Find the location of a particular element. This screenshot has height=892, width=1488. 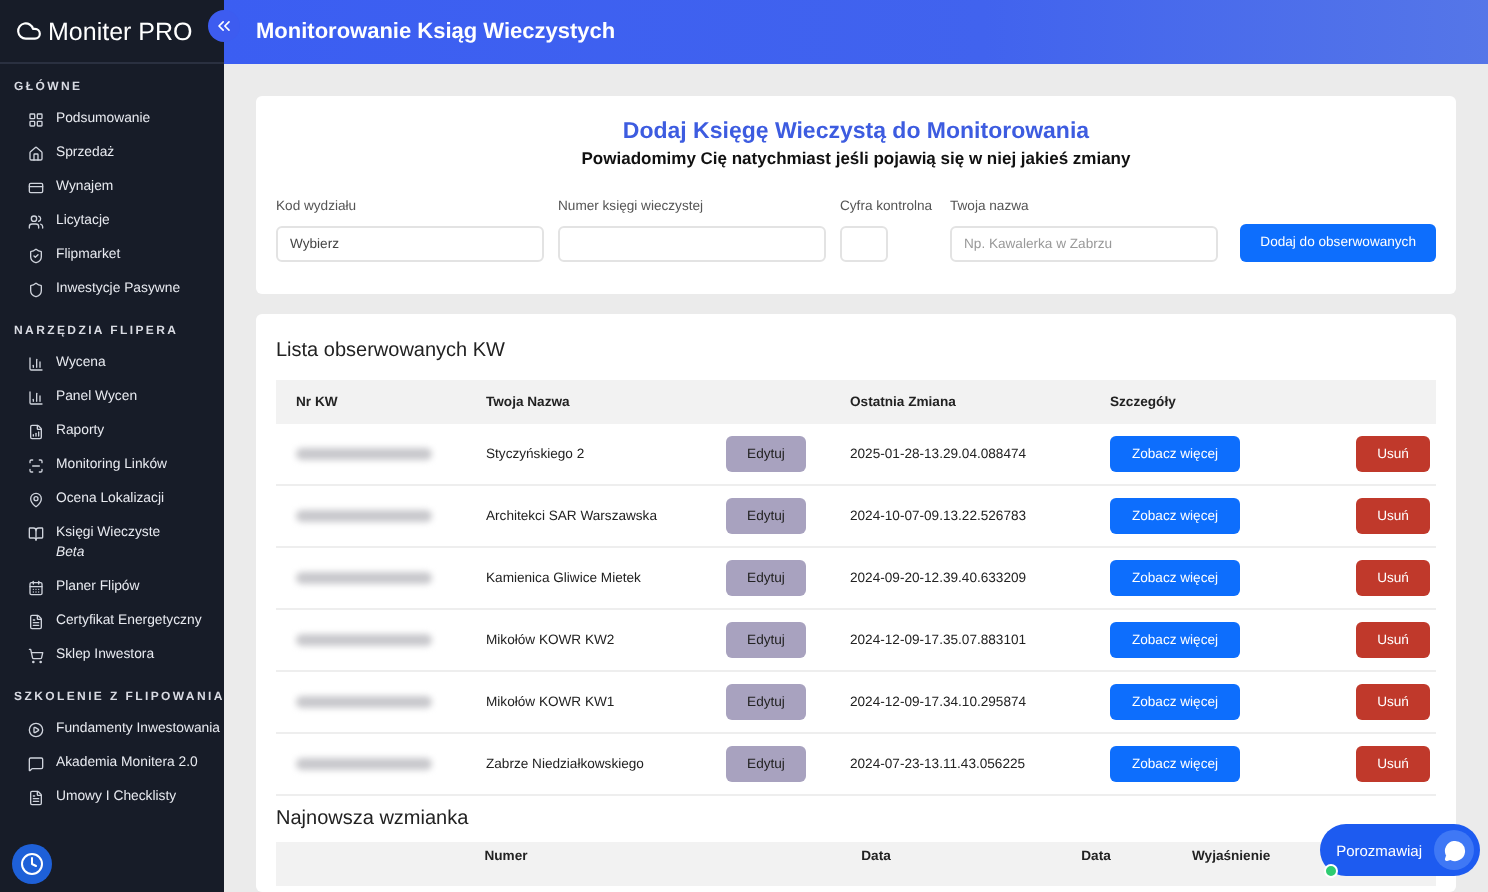

form-title: Dodaj Księgę Wieczystą do Monitorowania is located at coordinates (856, 132).